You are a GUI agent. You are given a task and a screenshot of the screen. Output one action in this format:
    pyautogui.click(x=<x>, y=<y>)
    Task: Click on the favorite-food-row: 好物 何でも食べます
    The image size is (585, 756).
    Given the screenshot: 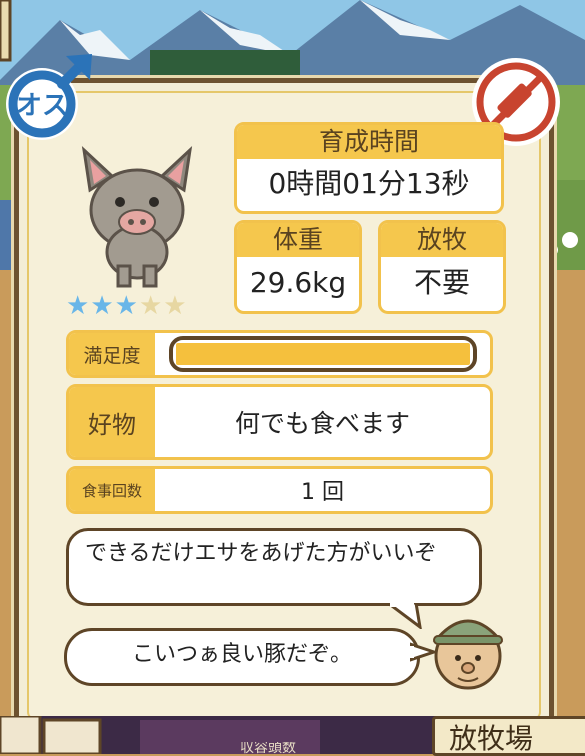 What is the action you would take?
    pyautogui.click(x=279, y=422)
    